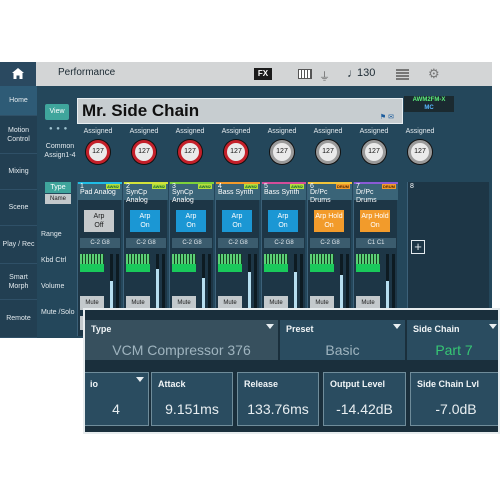 The width and height of the screenshot is (500, 500). I want to click on kbd-ctrl-row-label: Kbd Ctrl, so click(54, 260).